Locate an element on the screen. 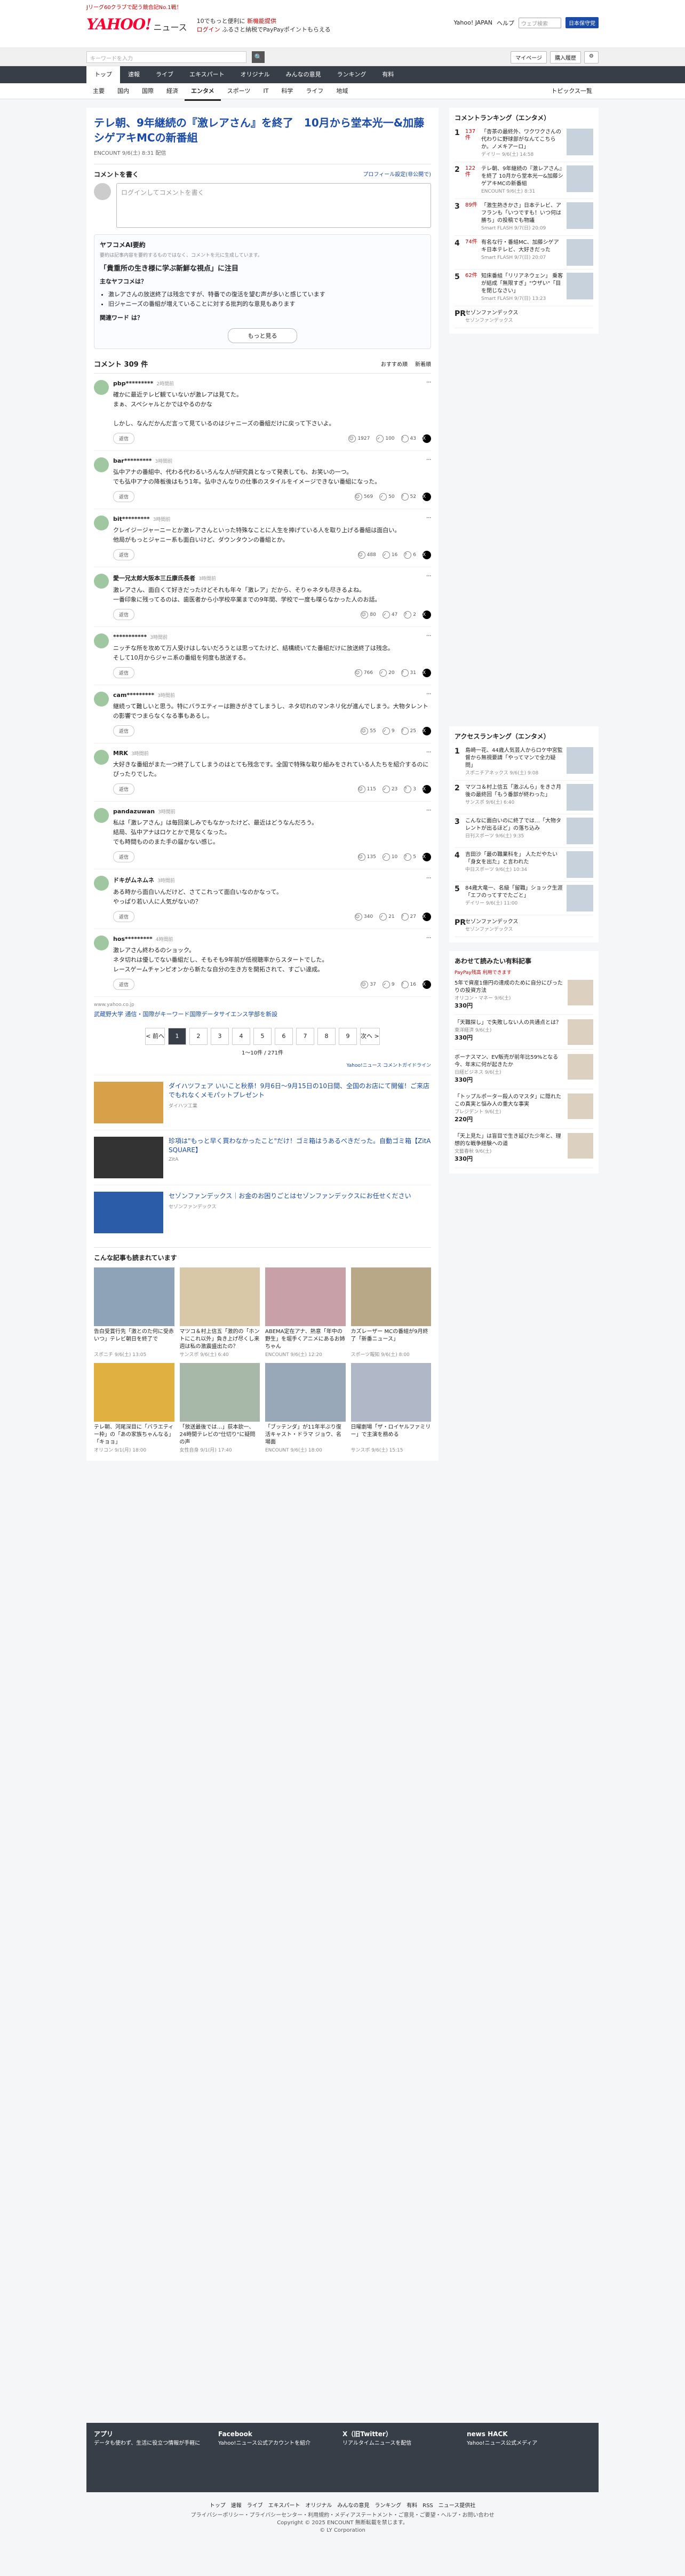  nod-reaction: ✓ 9 is located at coordinates (389, 984).